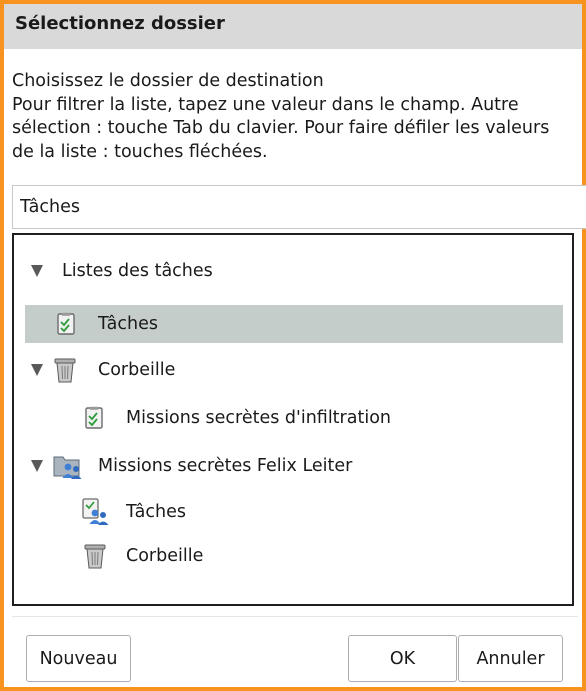 This screenshot has height=691, width=586. What do you see at coordinates (293, 370) in the screenshot?
I see `tree-node-corbeille: Corbeille` at bounding box center [293, 370].